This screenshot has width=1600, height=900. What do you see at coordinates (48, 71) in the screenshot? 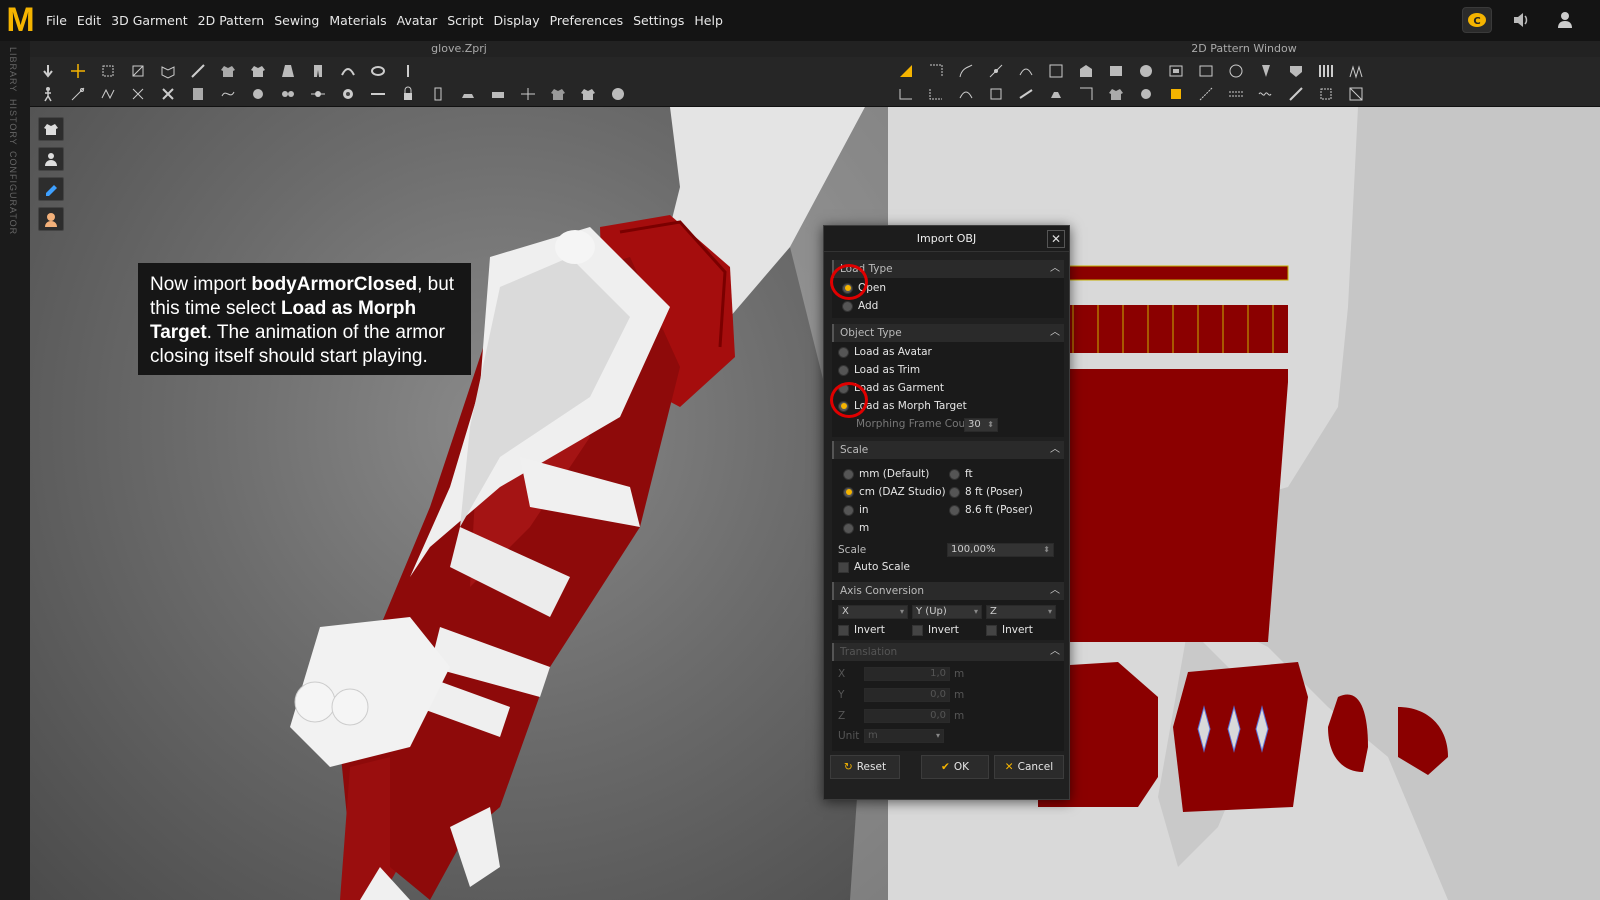
I see `move-down-icon` at bounding box center [48, 71].